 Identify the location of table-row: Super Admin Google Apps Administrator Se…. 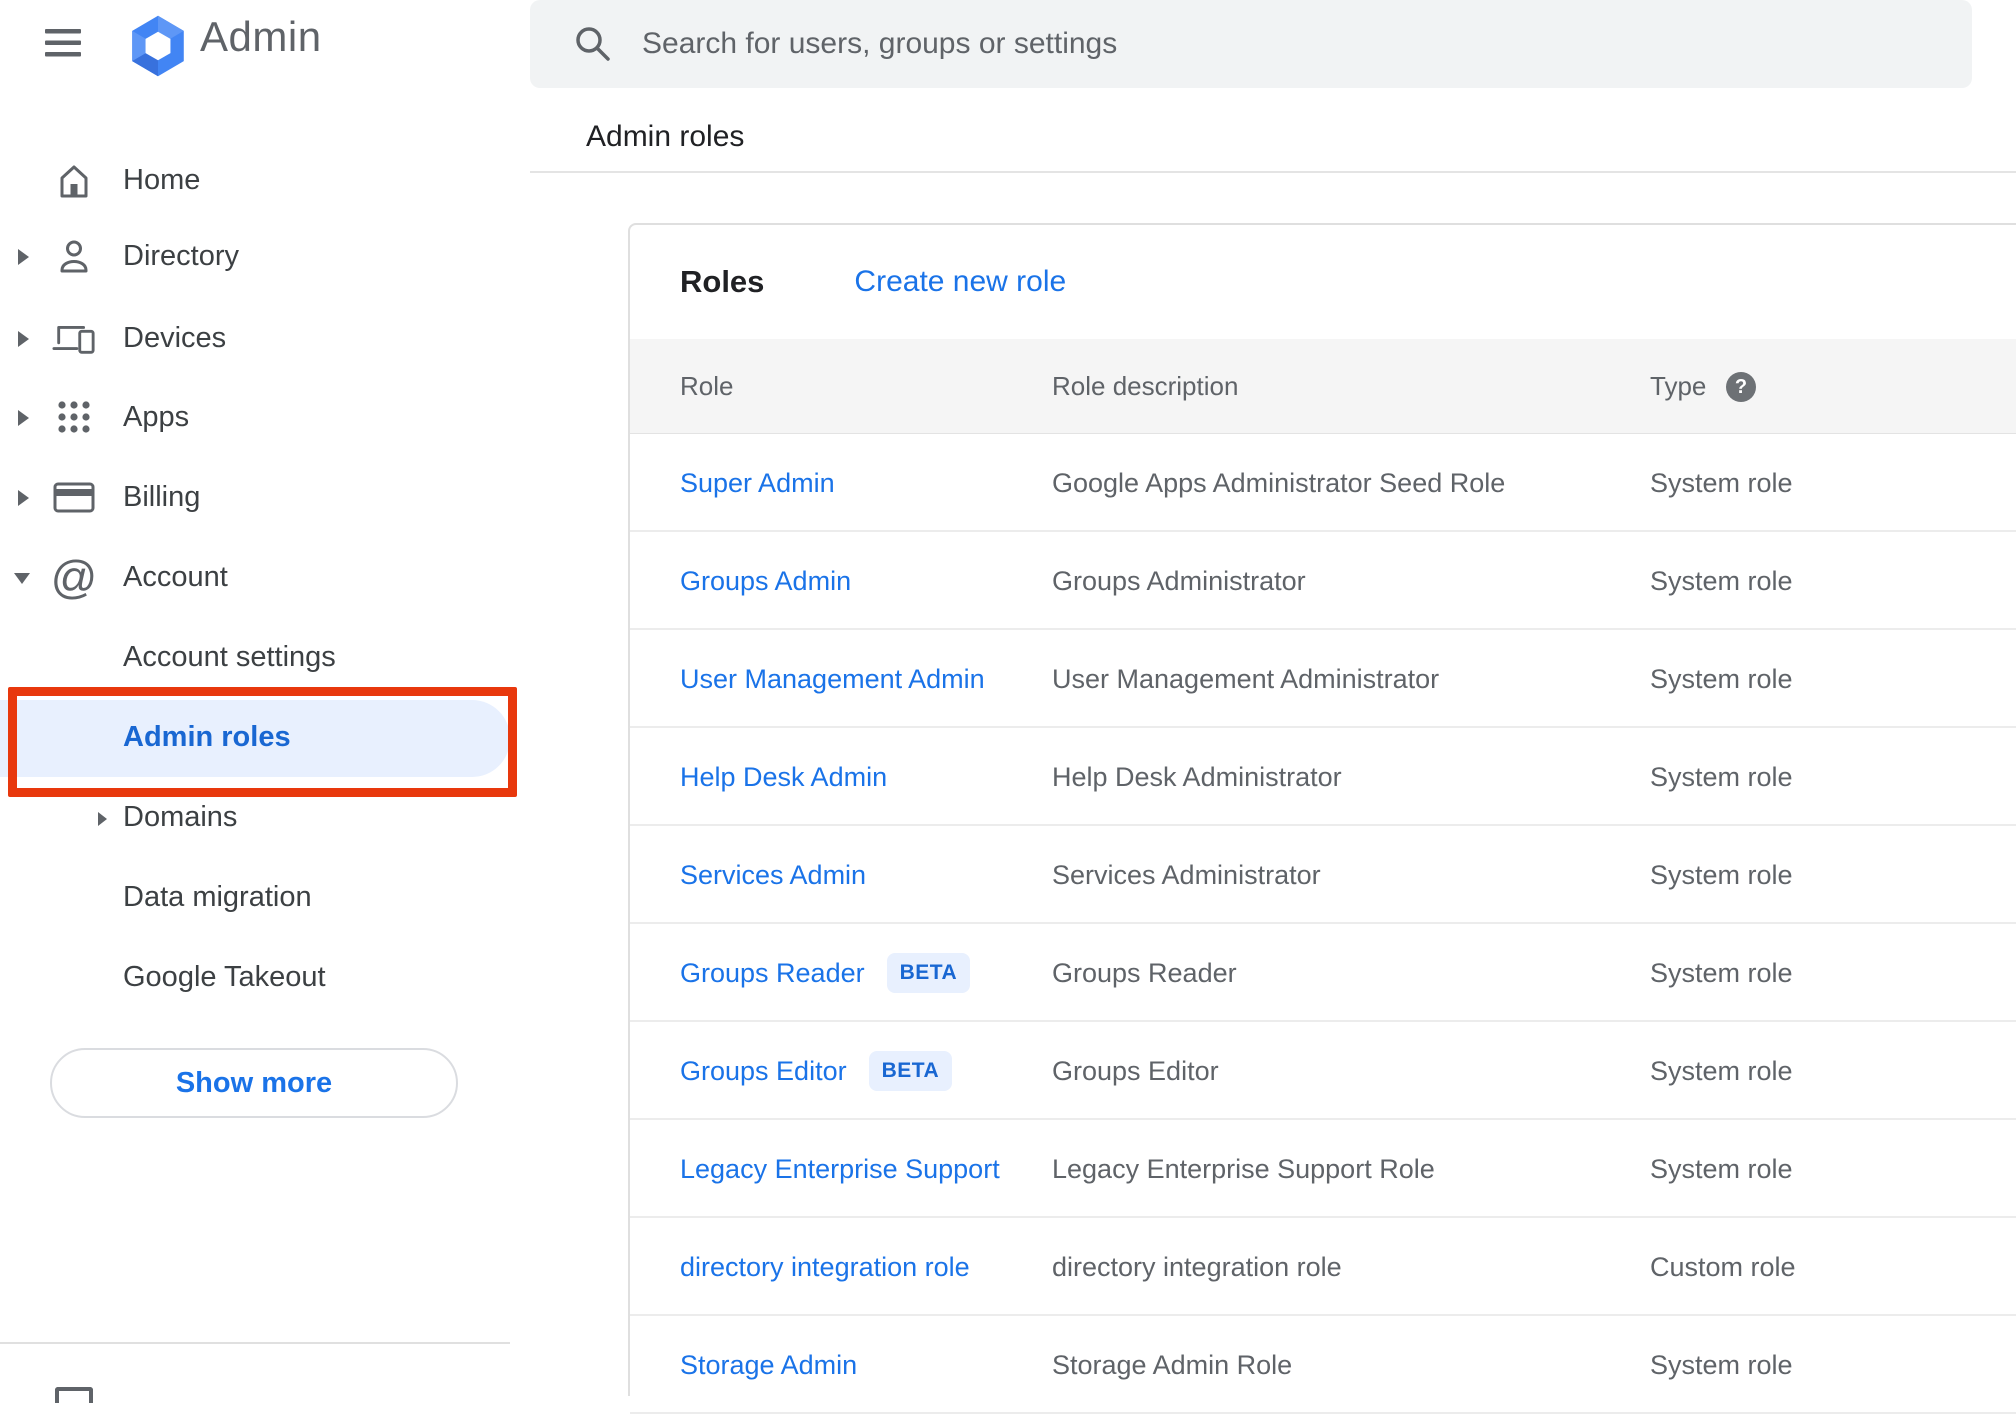
(1323, 483).